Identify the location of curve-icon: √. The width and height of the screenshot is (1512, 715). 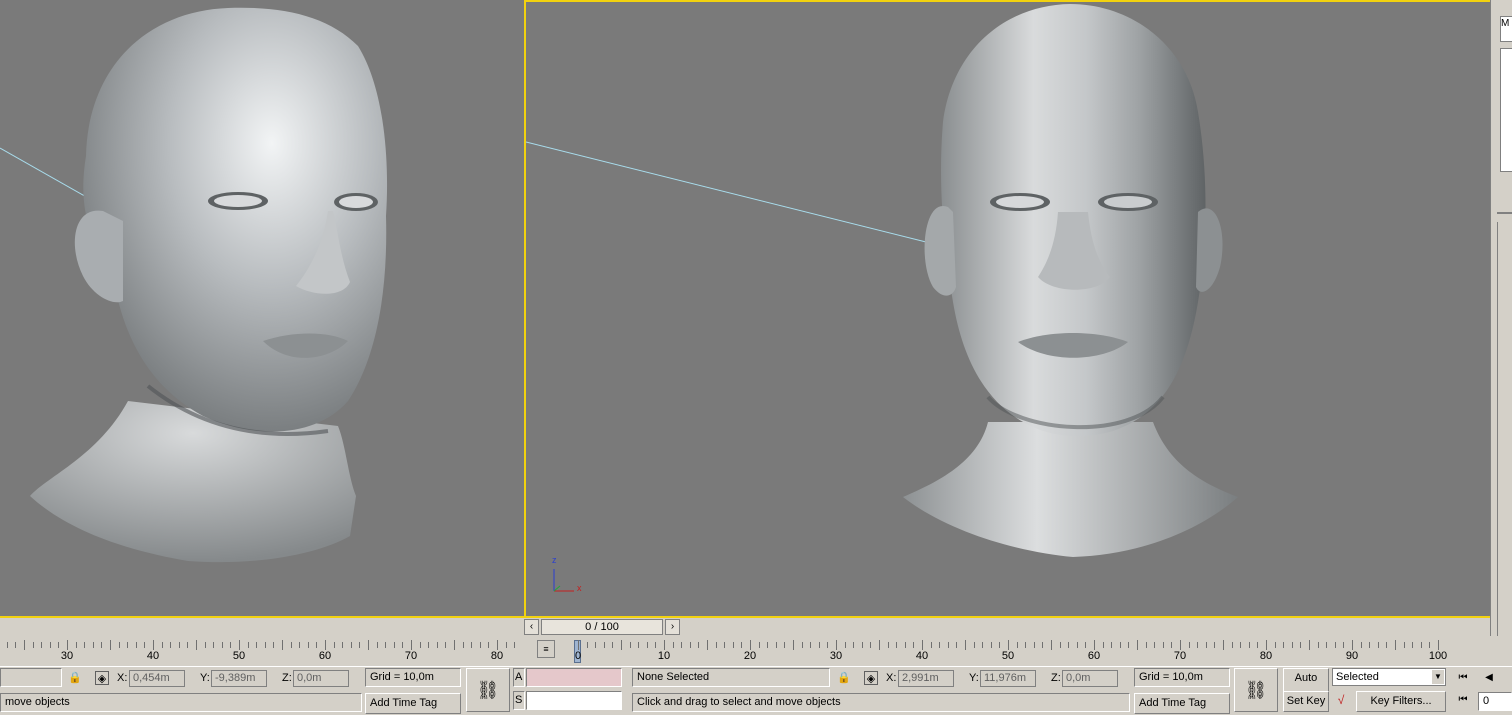
(1341, 700).